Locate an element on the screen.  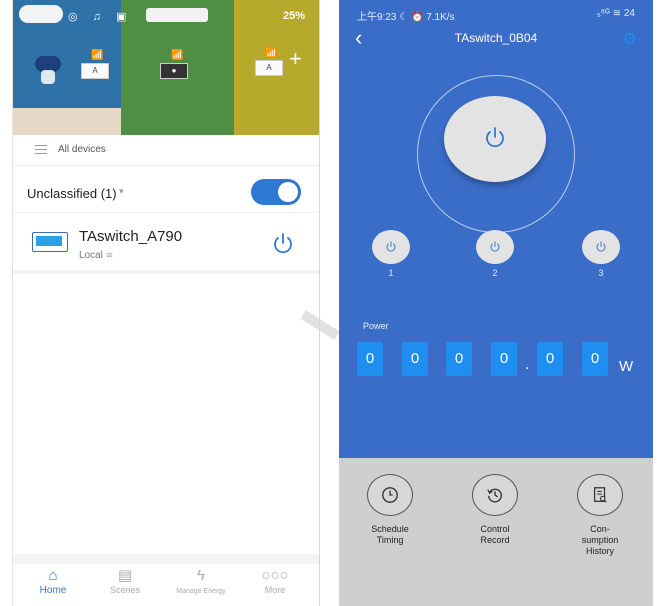
channel-1-switch: 1 is located at coordinates (391, 254).